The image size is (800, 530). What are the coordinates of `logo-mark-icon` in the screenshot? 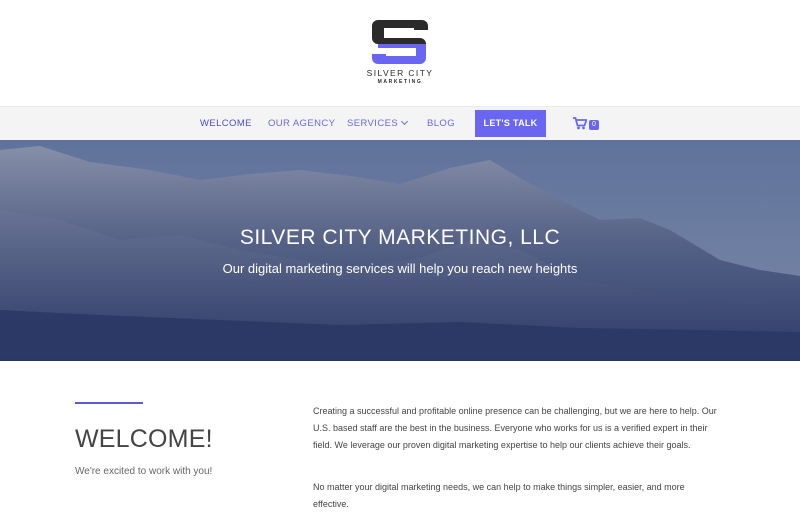 It's located at (400, 42).